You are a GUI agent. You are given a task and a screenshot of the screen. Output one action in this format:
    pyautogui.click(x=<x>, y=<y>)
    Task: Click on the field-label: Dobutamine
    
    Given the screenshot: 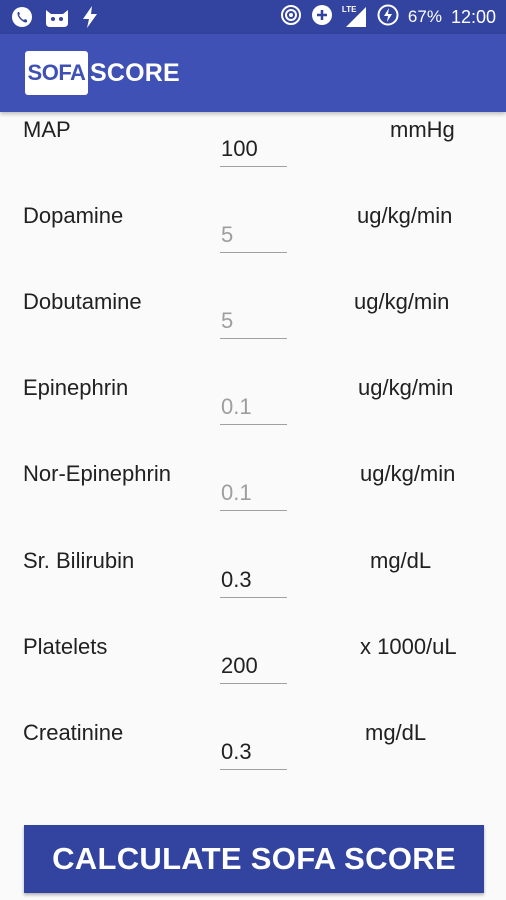 What is the action you would take?
    pyautogui.click(x=82, y=301)
    